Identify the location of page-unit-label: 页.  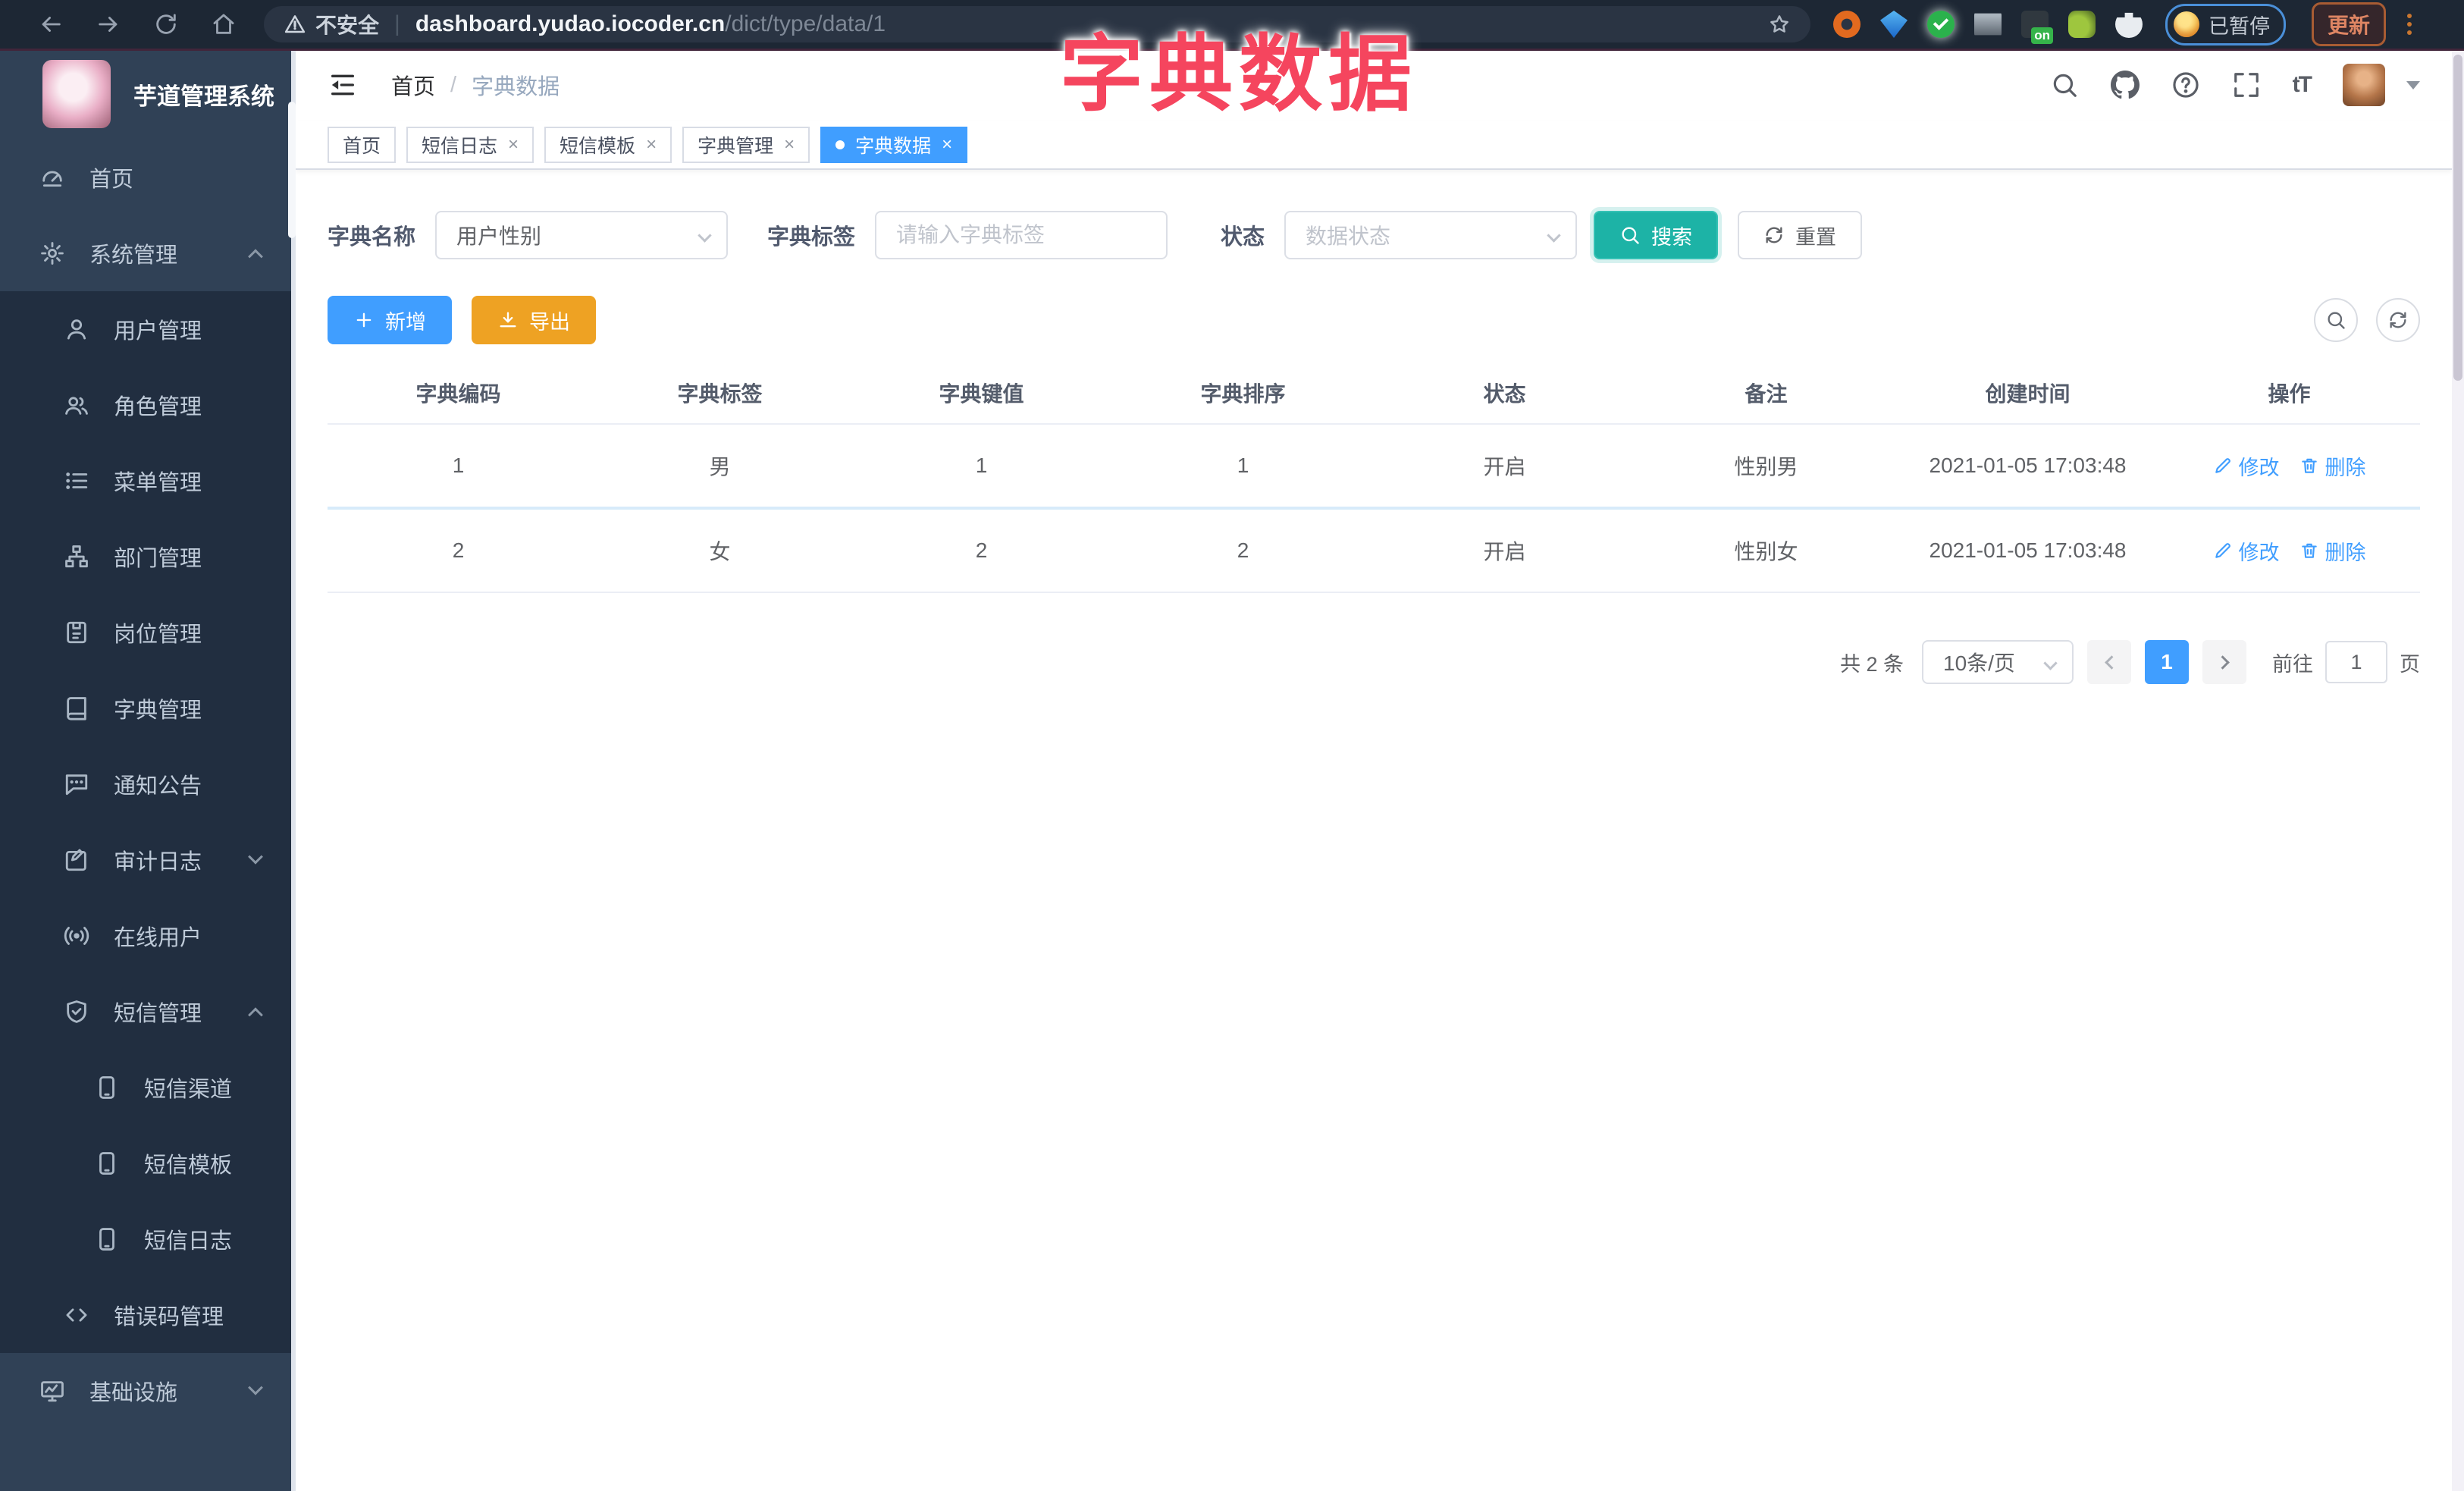
(2410, 664).